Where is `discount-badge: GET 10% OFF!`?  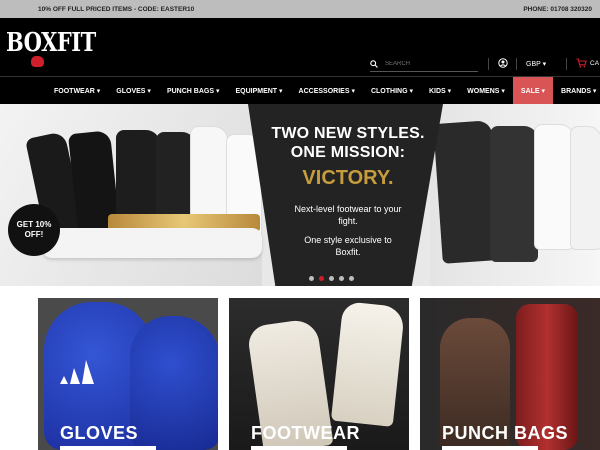
discount-badge: GET 10% OFF! is located at coordinates (34, 230).